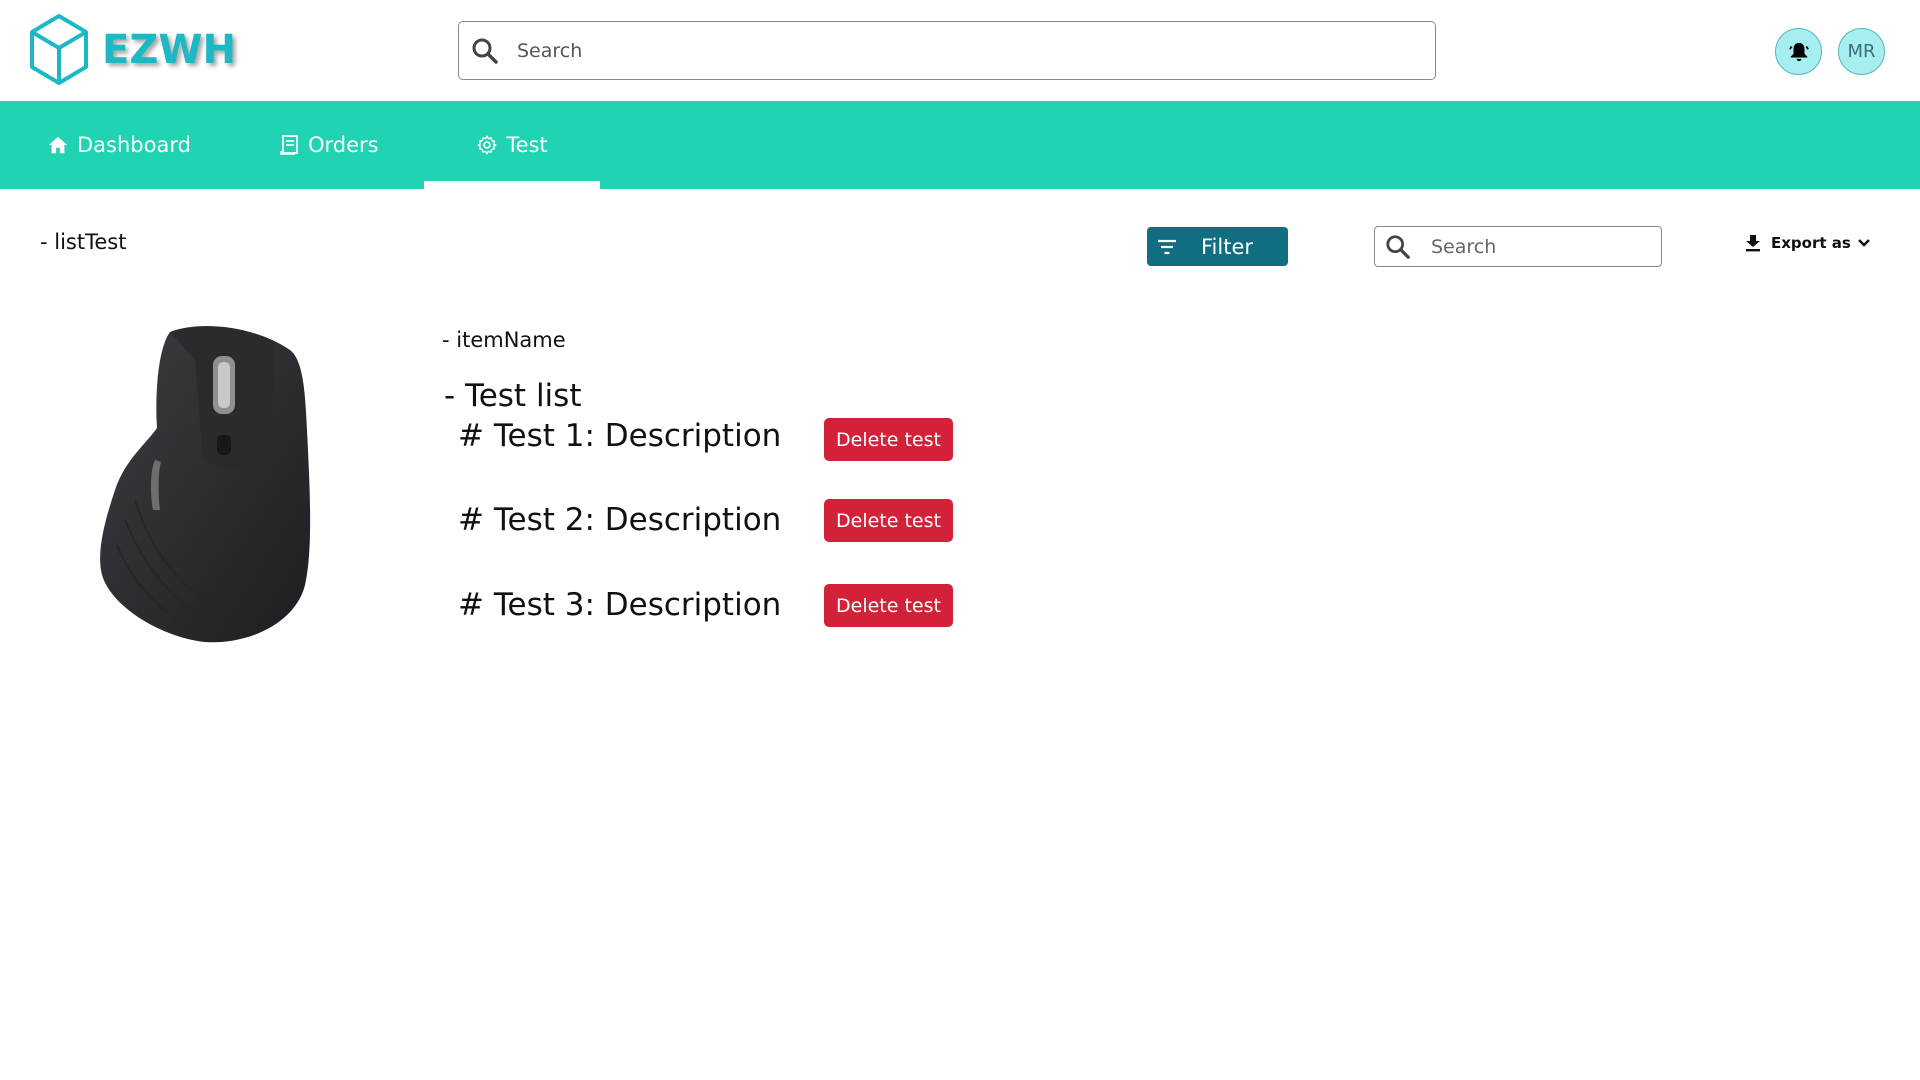  Describe the element at coordinates (59, 49) in the screenshot. I see `cube-logo-icon` at that location.